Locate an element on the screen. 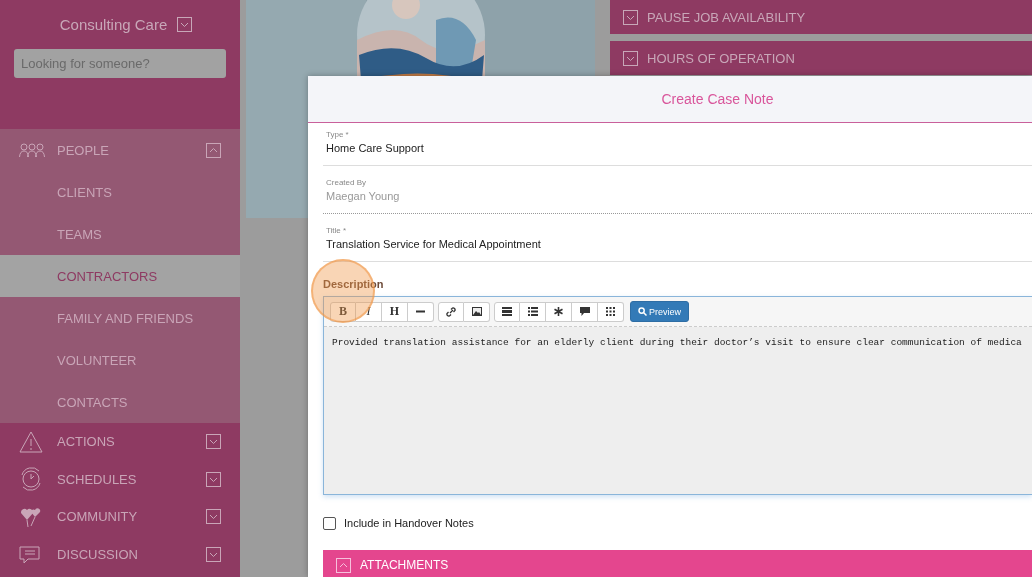 Image resolution: width=1032 pixels, height=577 pixels. warning-icon is located at coordinates (31, 441).